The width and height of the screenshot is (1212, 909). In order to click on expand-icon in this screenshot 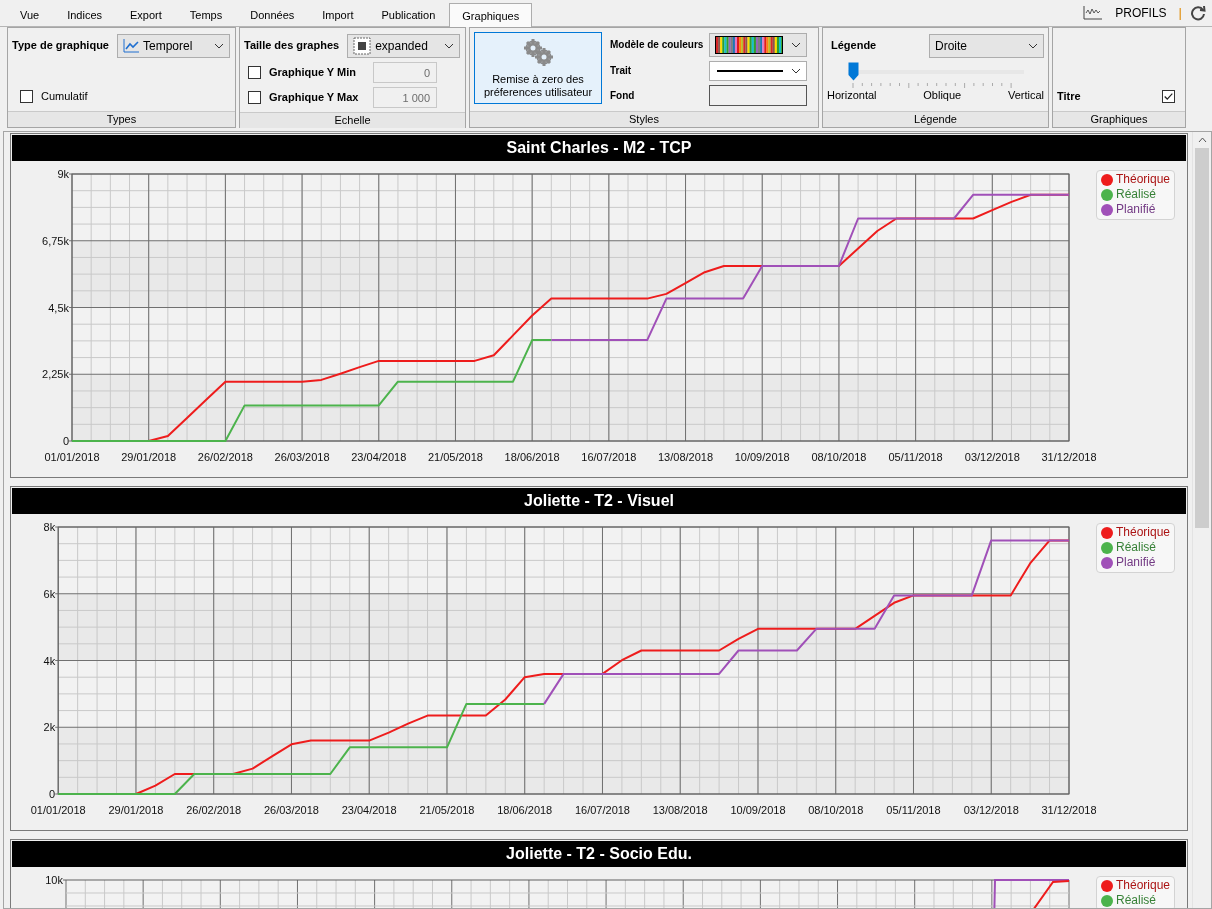, I will do `click(362, 46)`.